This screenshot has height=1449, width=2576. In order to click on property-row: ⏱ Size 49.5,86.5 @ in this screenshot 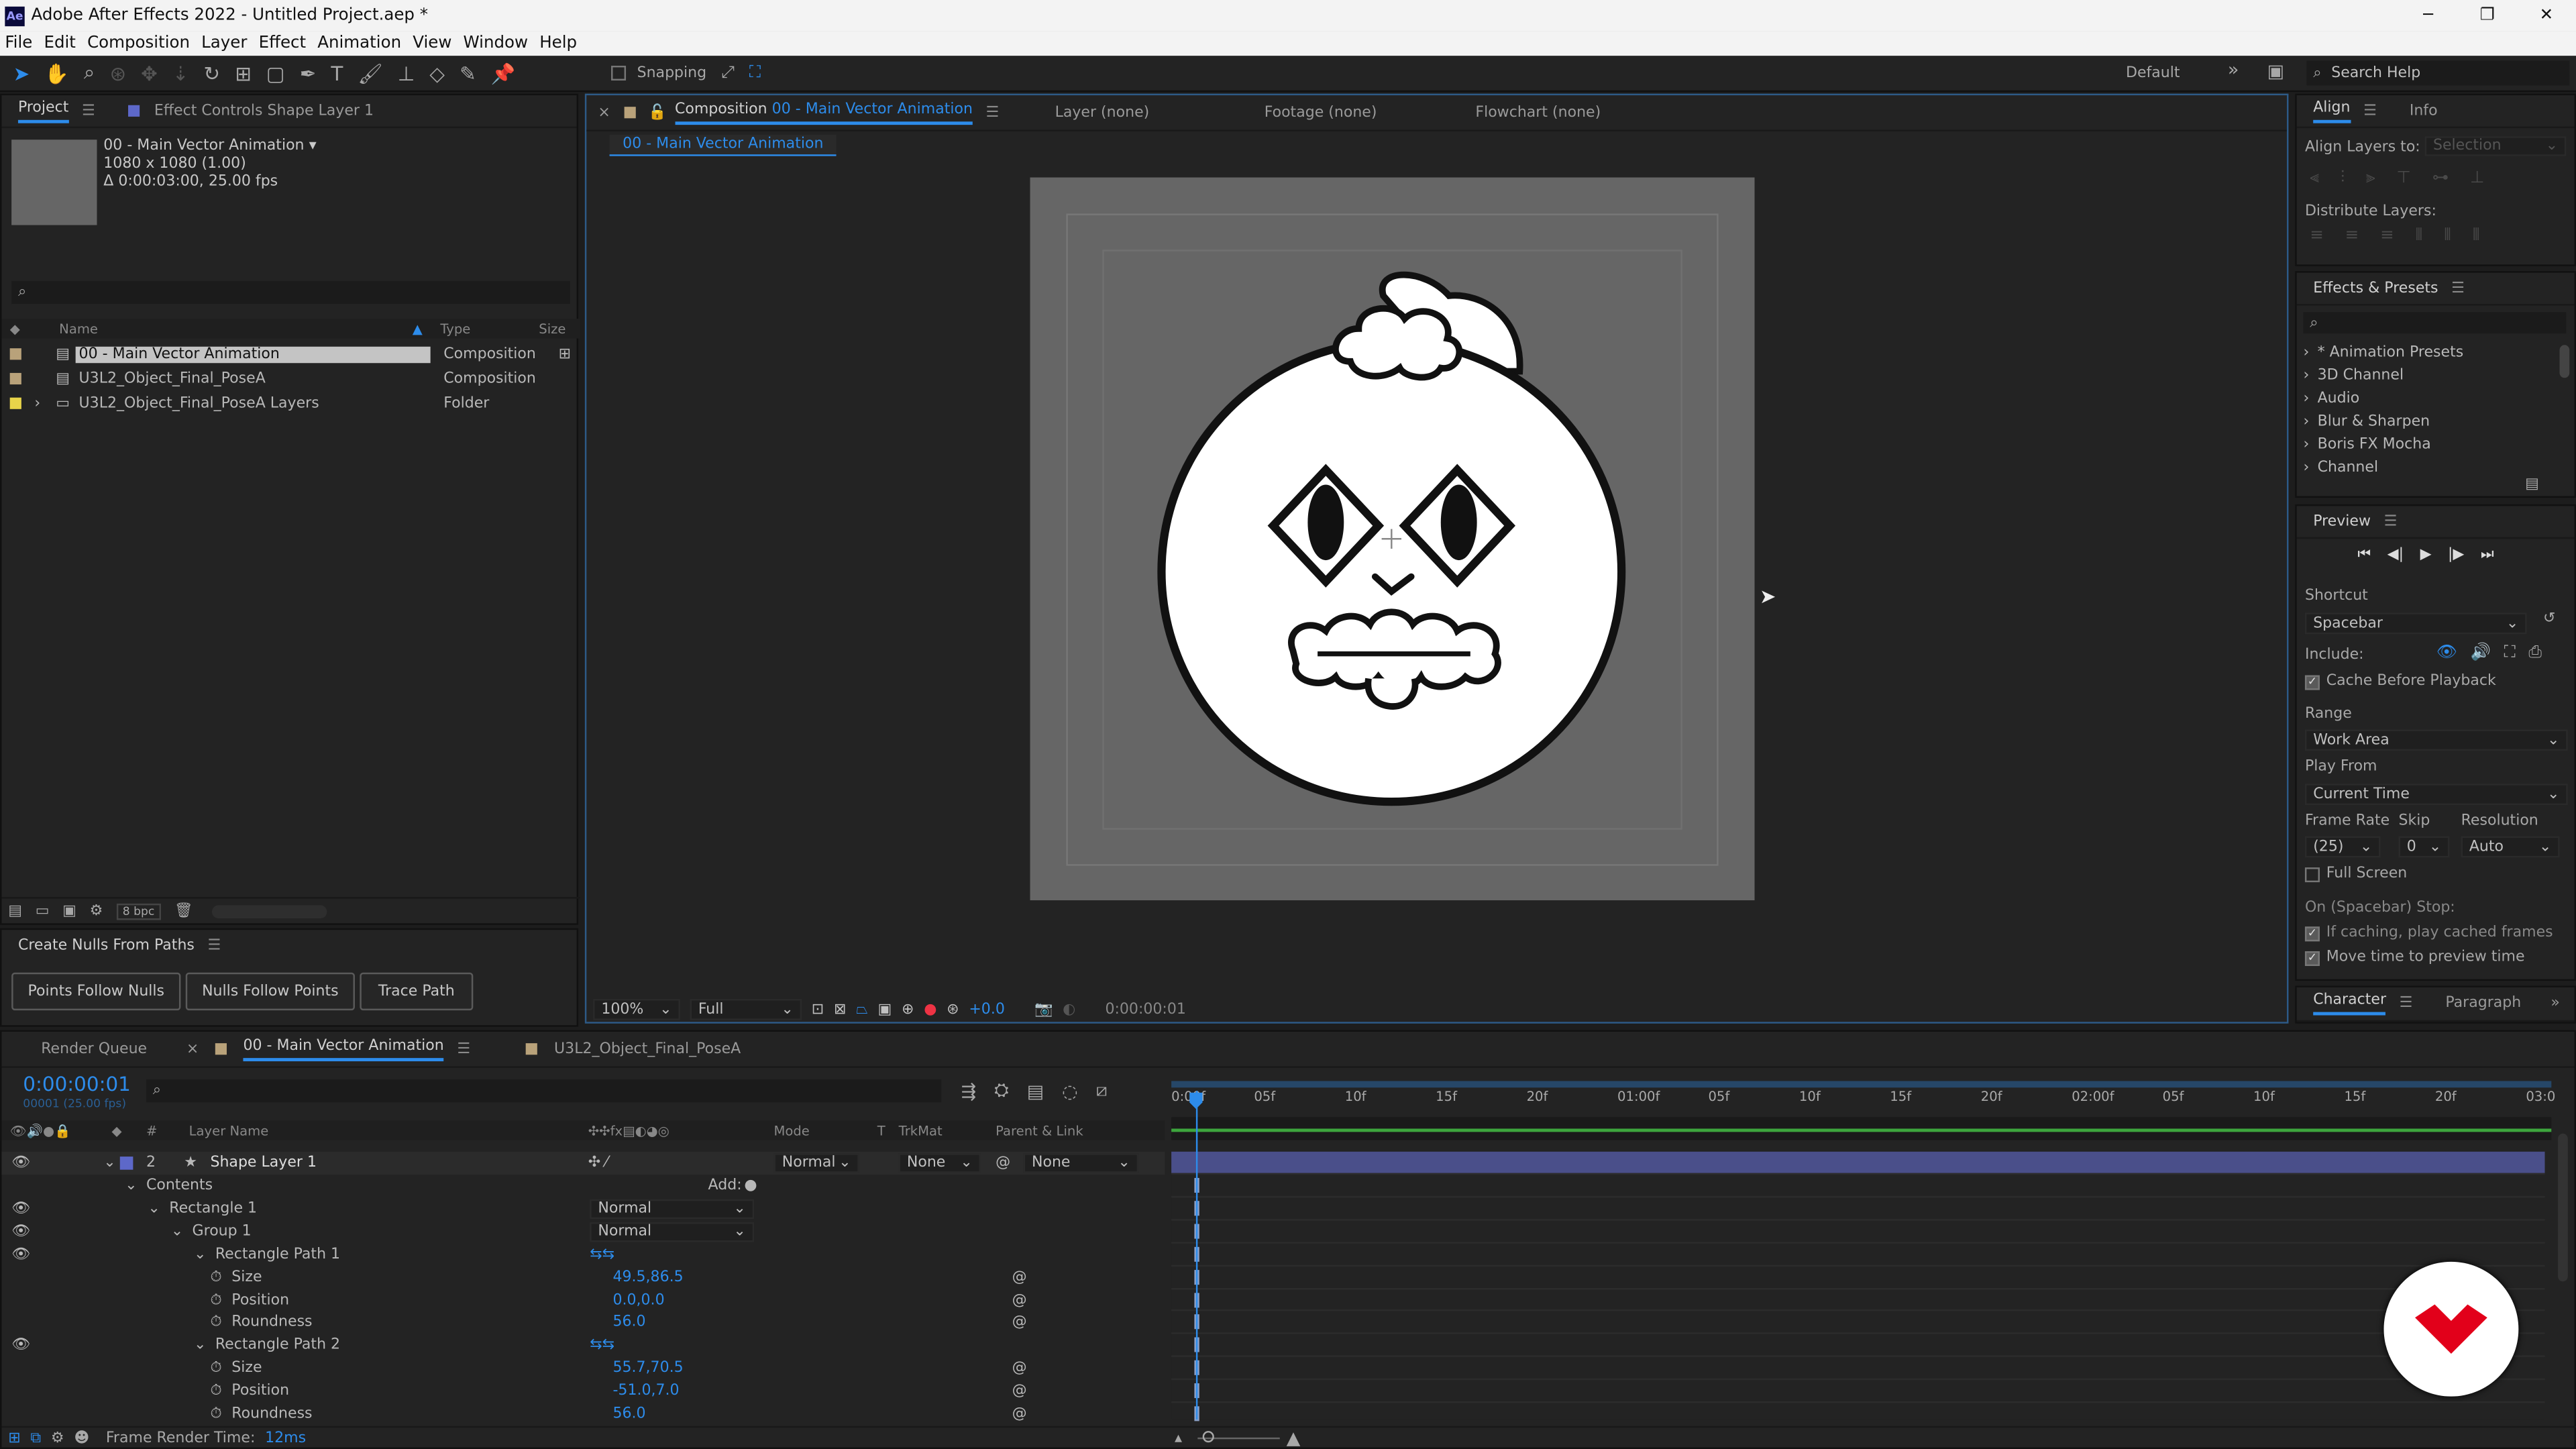, I will do `click(583, 1277)`.